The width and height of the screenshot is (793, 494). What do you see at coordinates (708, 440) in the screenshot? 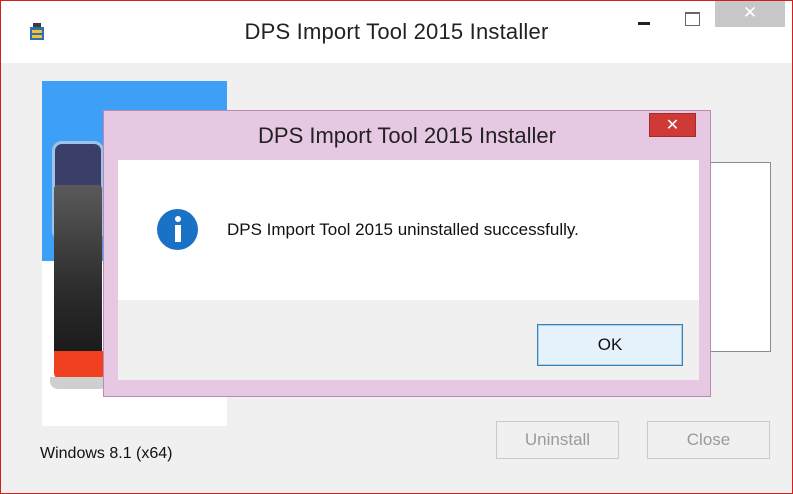
I see `close-button: Close` at bounding box center [708, 440].